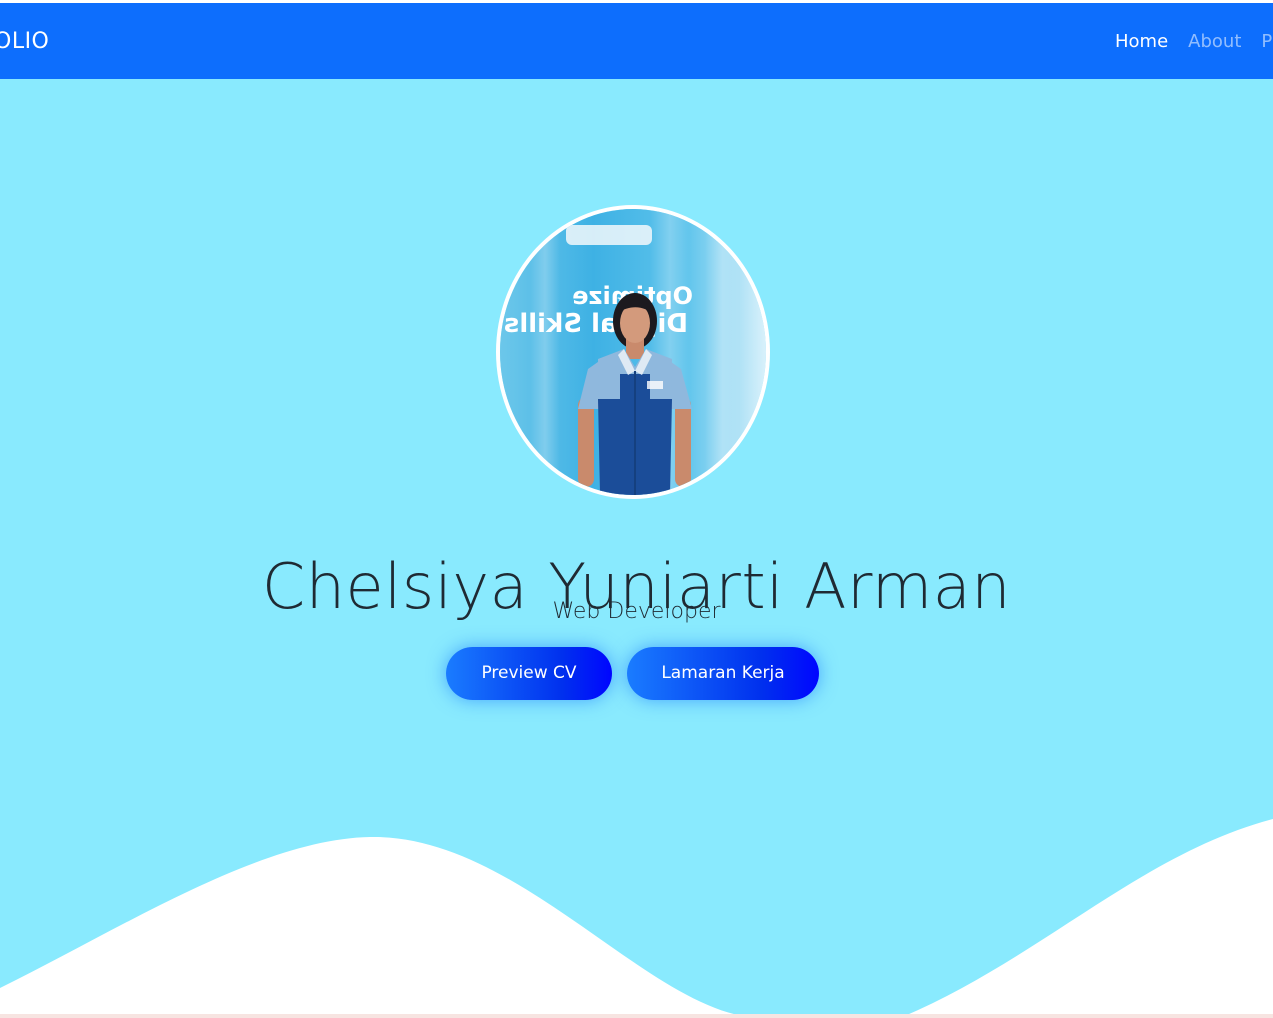 This screenshot has height=1018, width=1273. What do you see at coordinates (24, 42) in the screenshot?
I see `navbar-brand: OLIO` at bounding box center [24, 42].